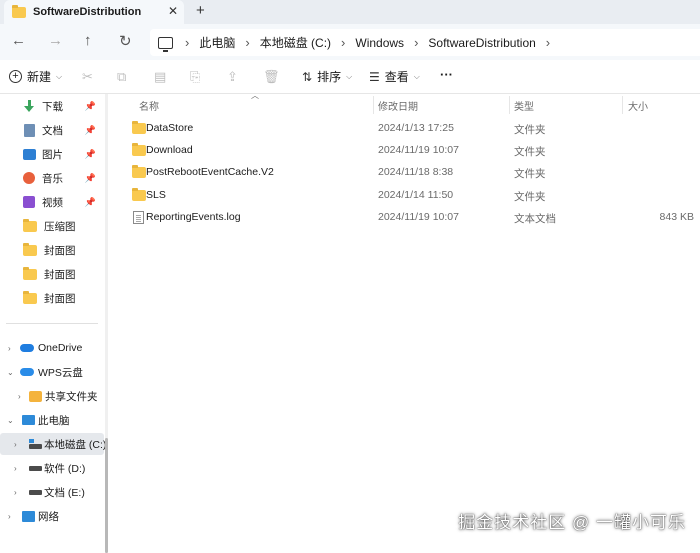 This screenshot has width=700, height=553. I want to click on sidebar-item-local-disk-c: › 本地磁盘 (C:), so click(53, 444).